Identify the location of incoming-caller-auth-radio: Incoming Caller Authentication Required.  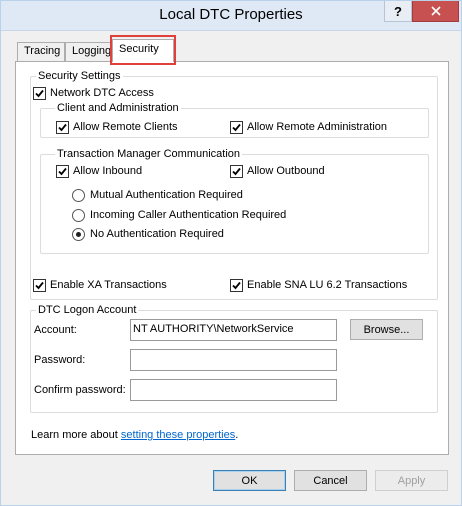
(179, 215).